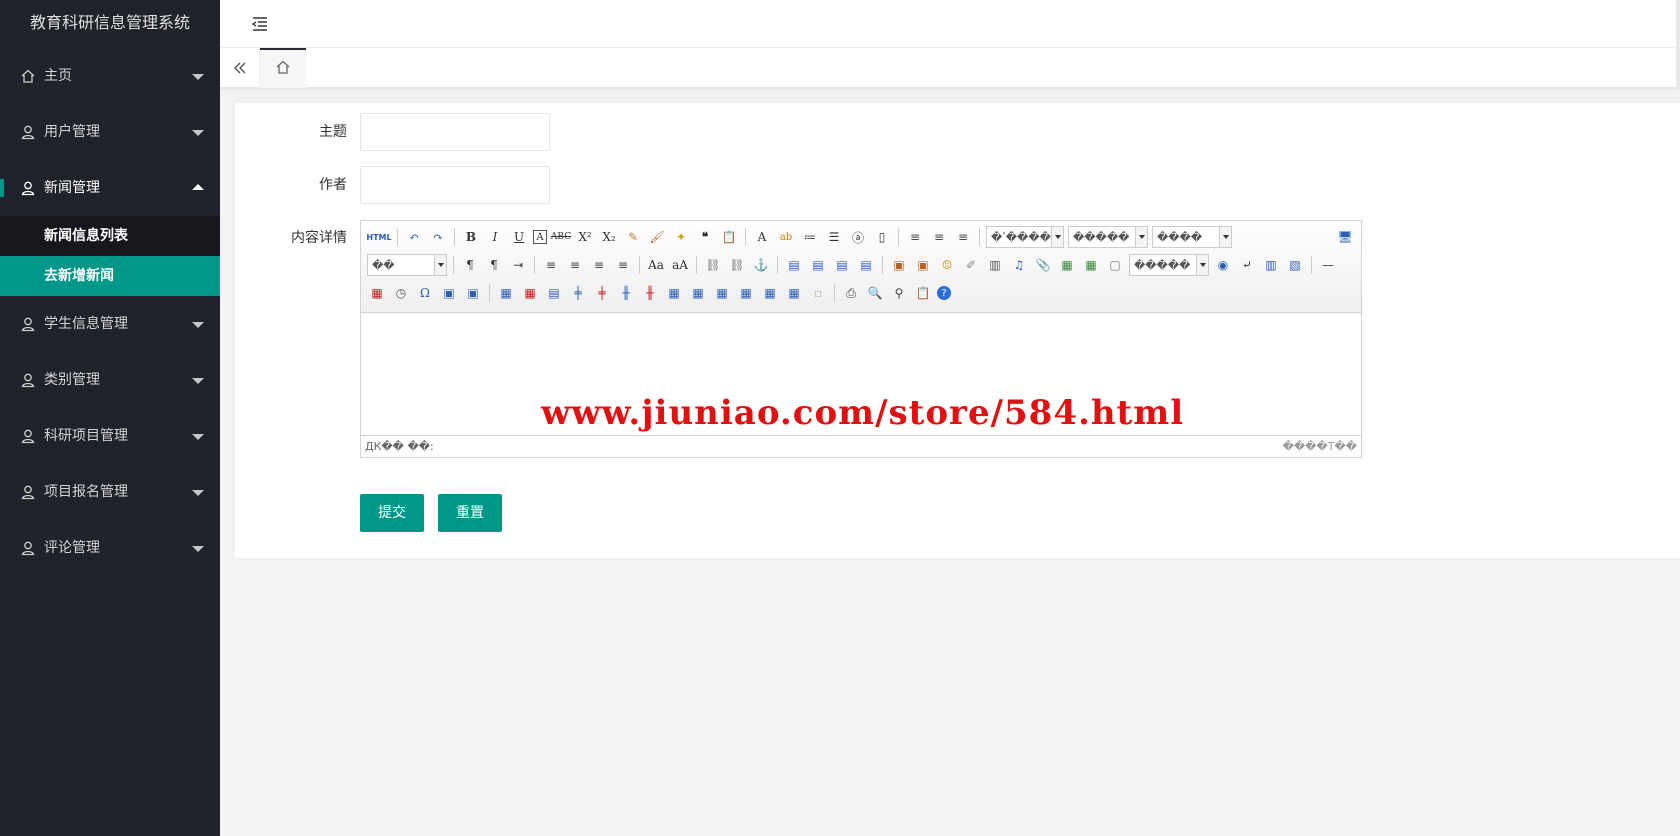  Describe the element at coordinates (713, 265) in the screenshot. I see `link-icon: ⛓` at that location.